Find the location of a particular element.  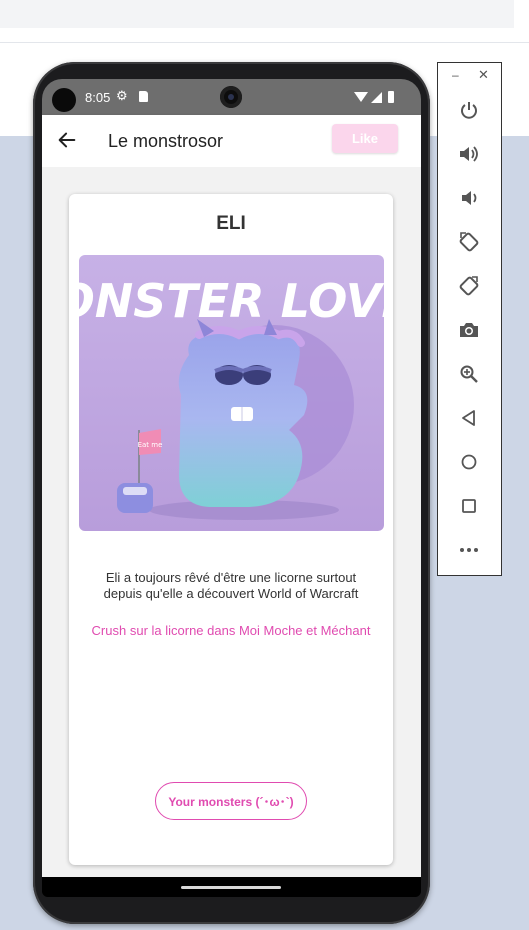

home-gesture-handle is located at coordinates (231, 887).